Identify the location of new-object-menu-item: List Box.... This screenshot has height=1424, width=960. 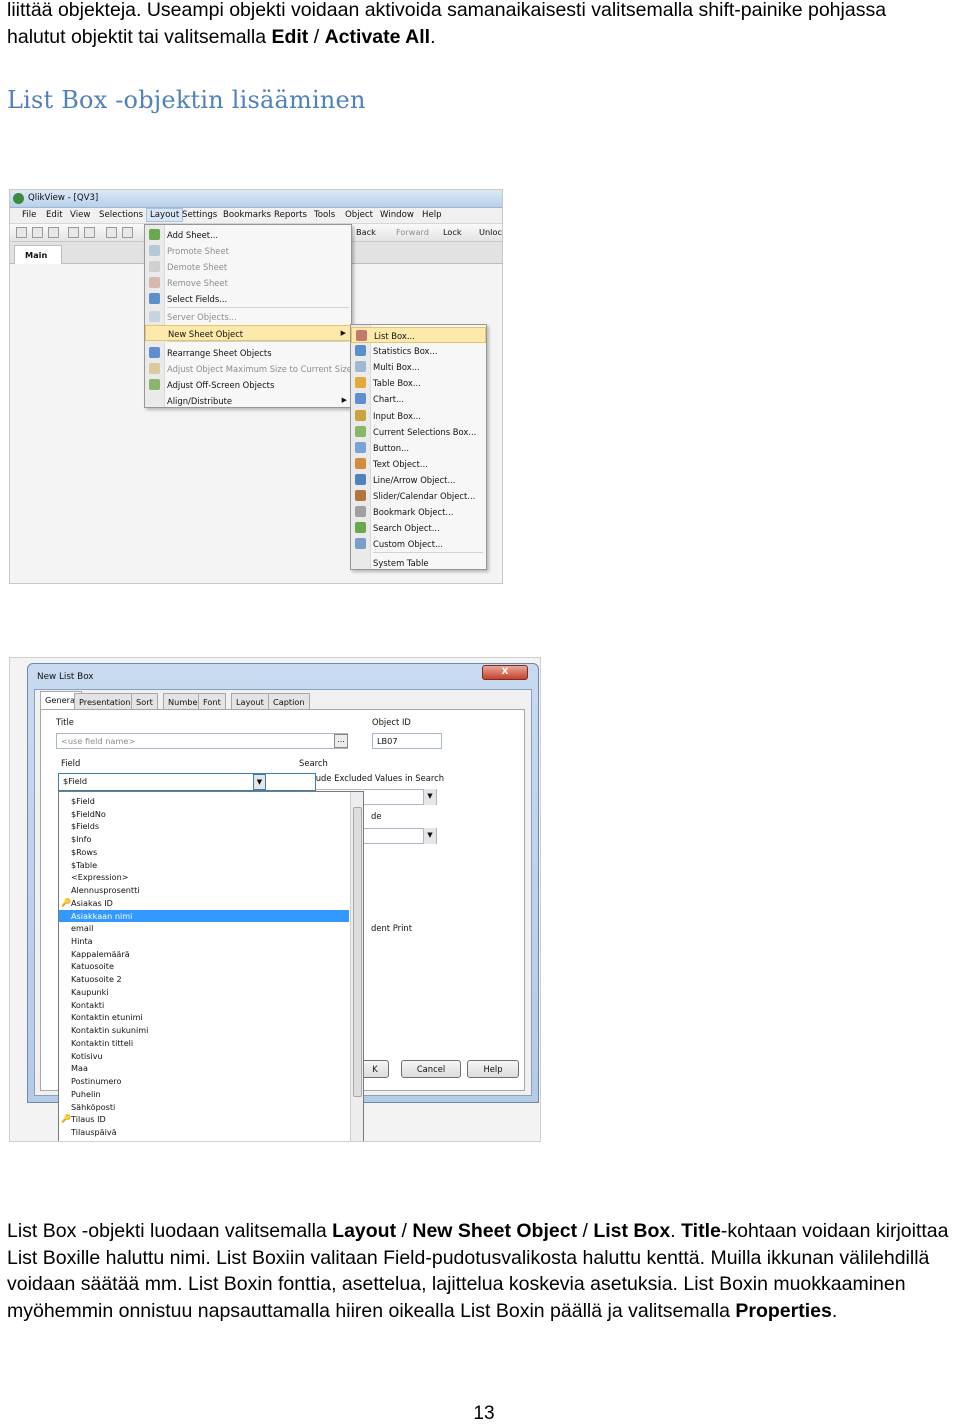
(418, 335).